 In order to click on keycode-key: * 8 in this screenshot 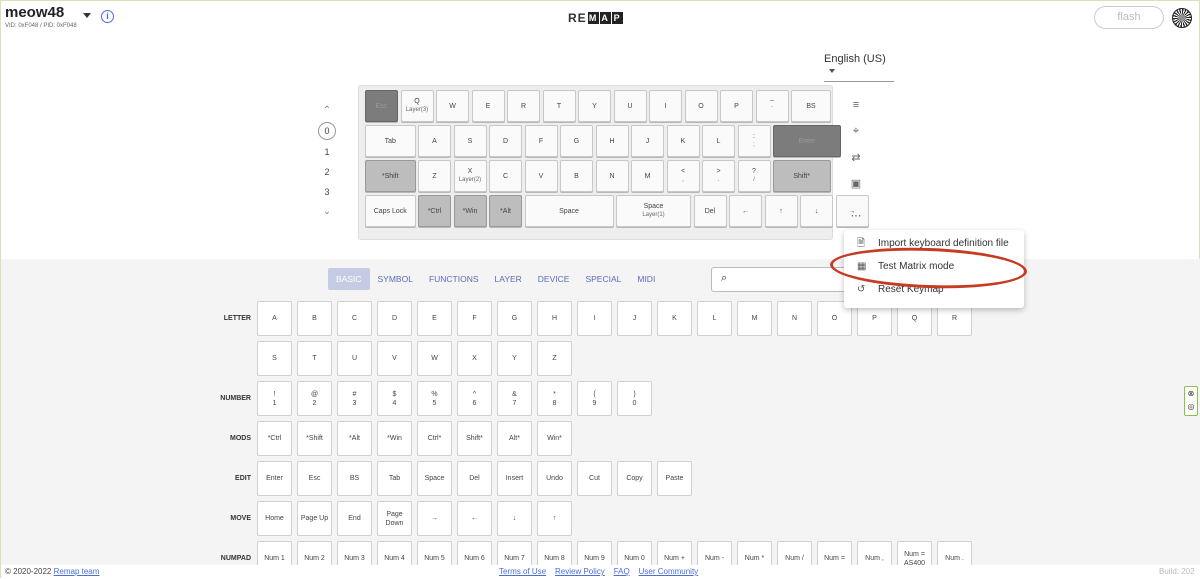, I will do `click(554, 398)`.